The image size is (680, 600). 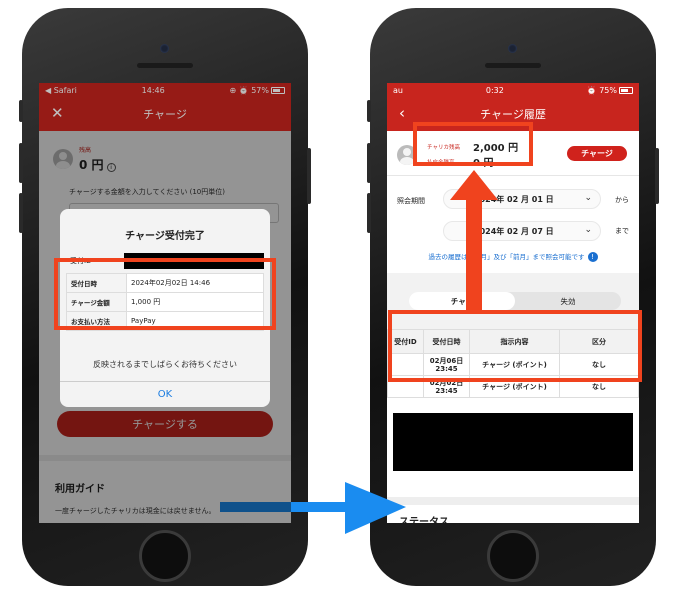 I want to click on redacted-area, so click(x=513, y=442).